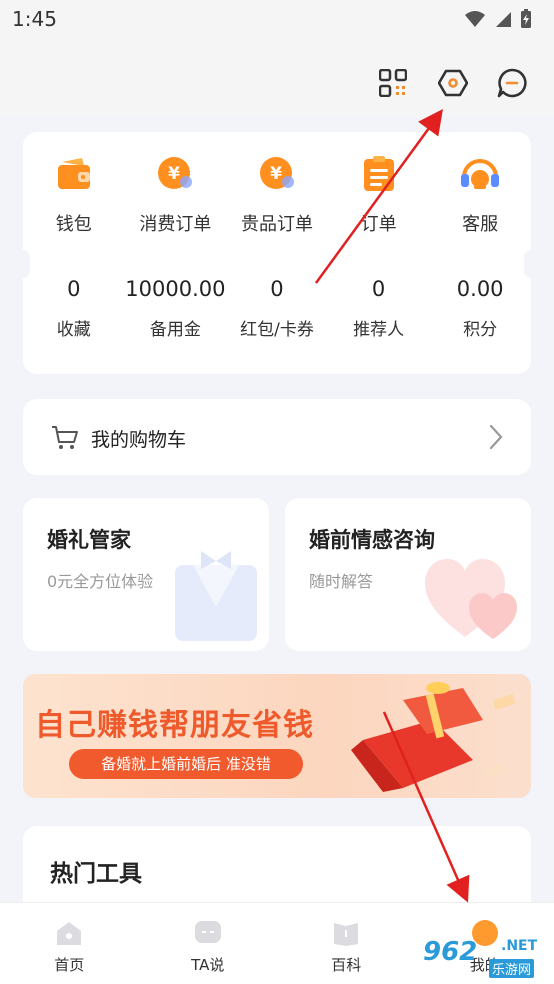 This screenshot has height=984, width=554. What do you see at coordinates (379, 308) in the screenshot?
I see `stat-referrer: 0 推荐人` at bounding box center [379, 308].